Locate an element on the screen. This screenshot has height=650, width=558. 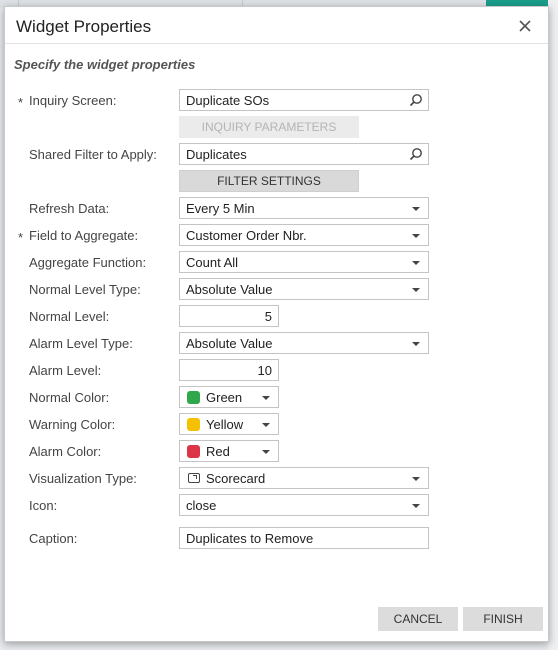
shared-filter-field: Duplicates is located at coordinates (304, 154).